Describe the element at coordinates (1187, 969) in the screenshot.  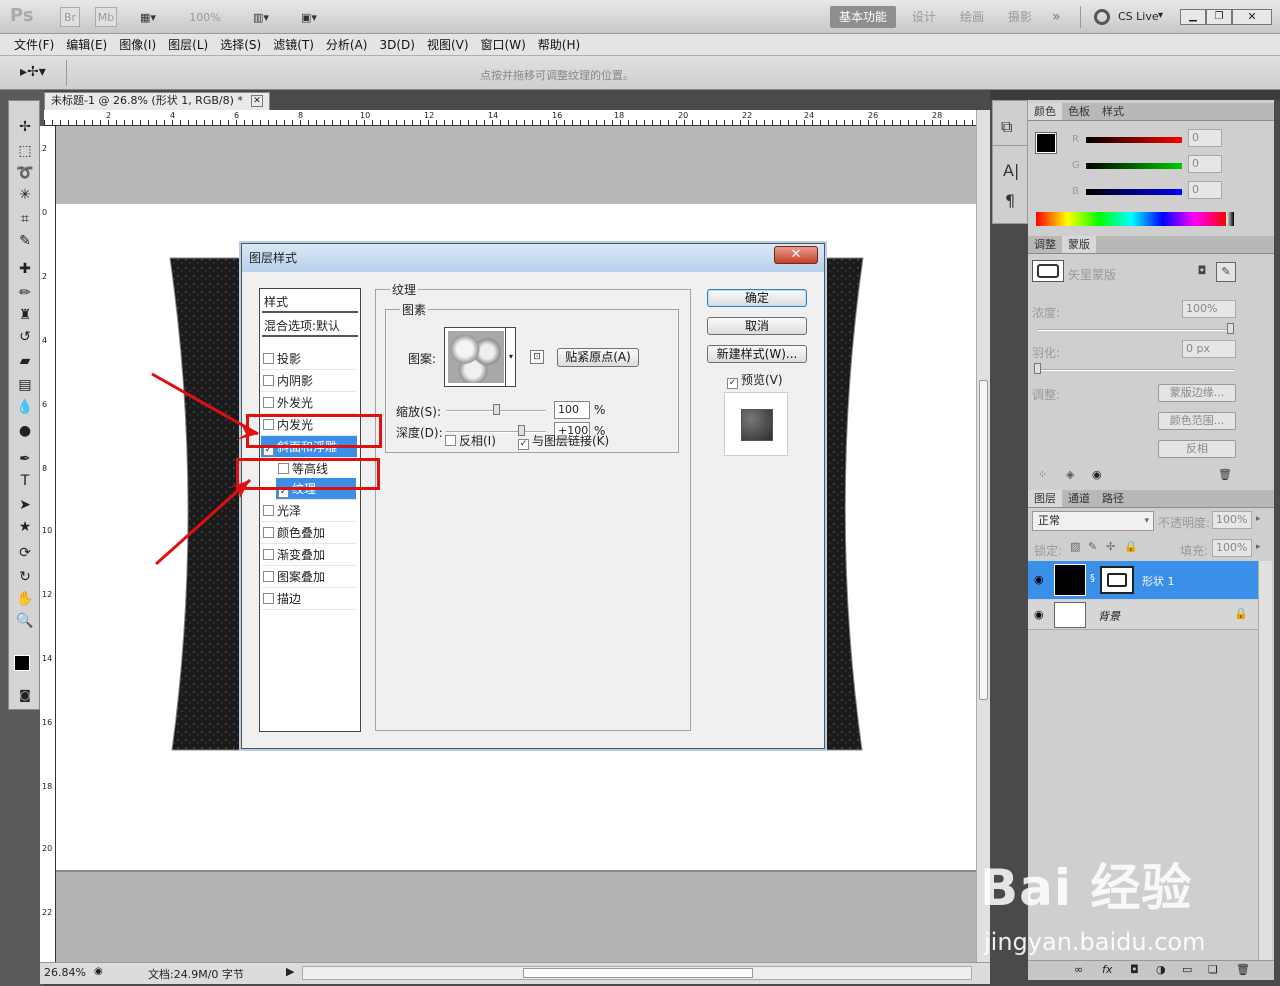
I see `new-group-icon: ▭` at that location.